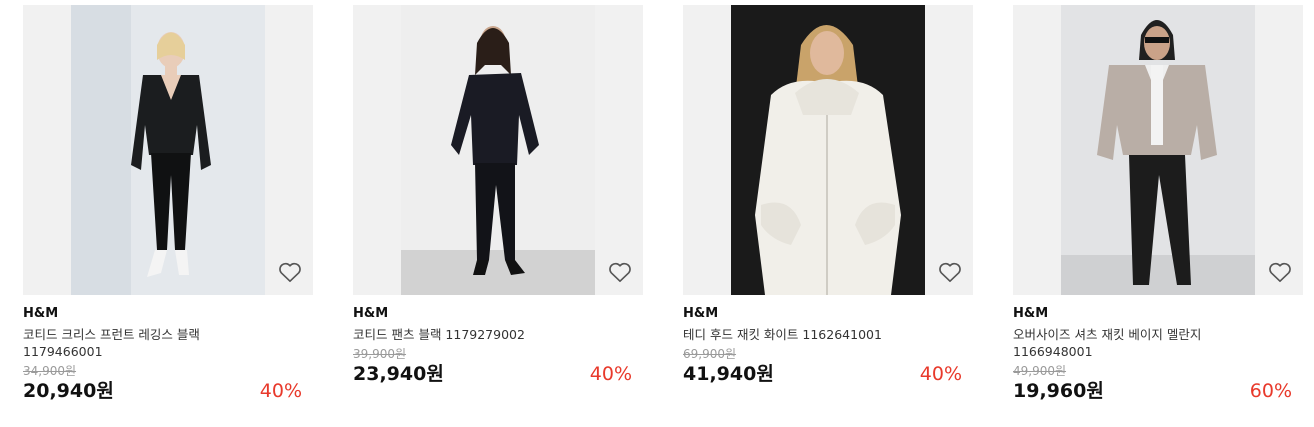  I want to click on original-price: 34,900원, so click(50, 371).